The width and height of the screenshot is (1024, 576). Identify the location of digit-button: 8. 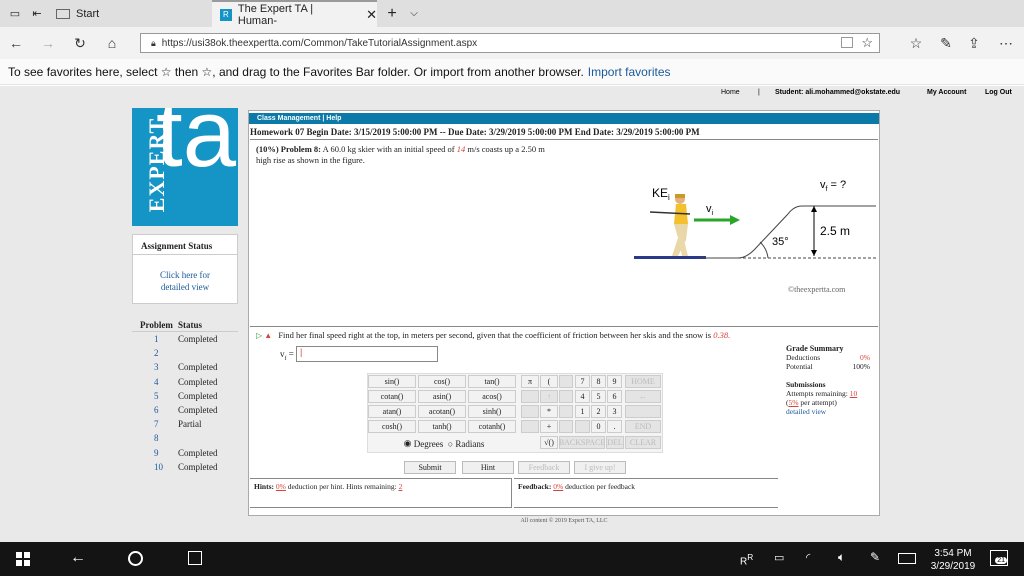
(598, 381).